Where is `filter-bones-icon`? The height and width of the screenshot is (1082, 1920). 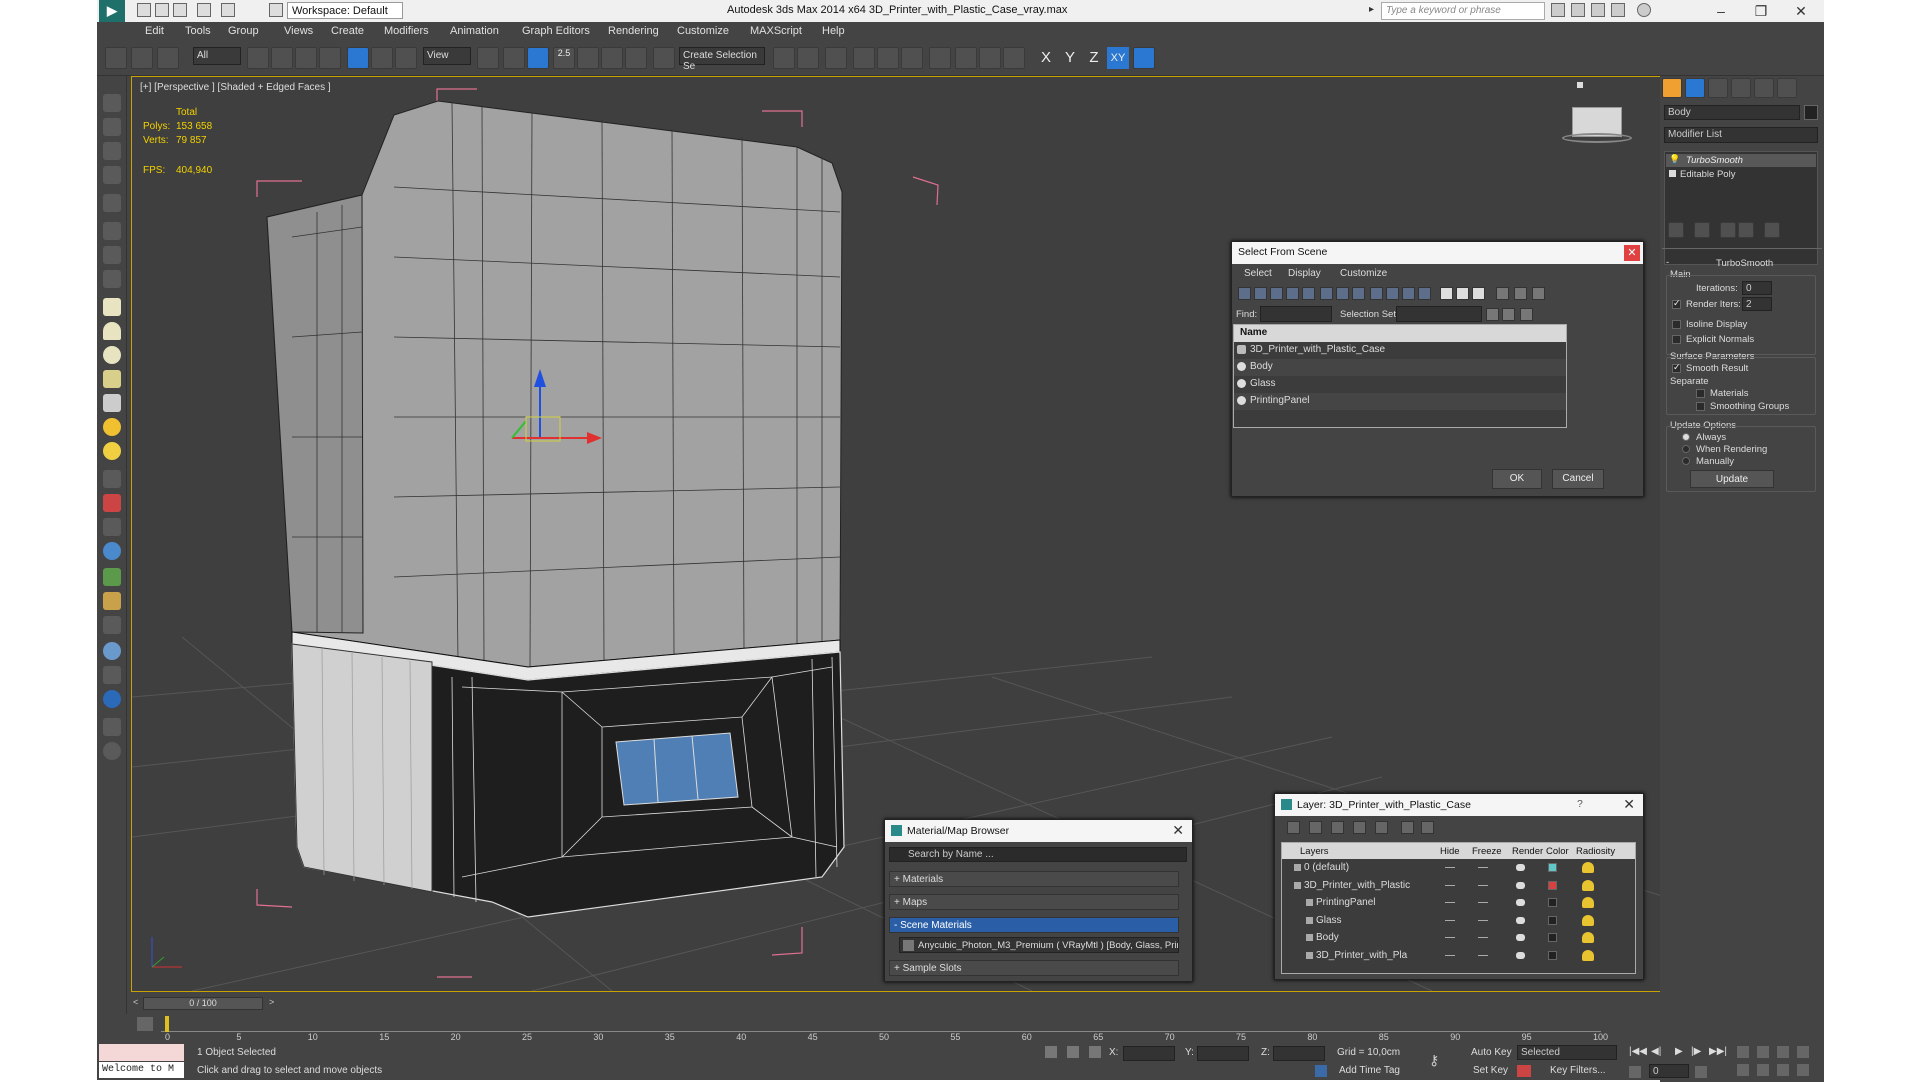 filter-bones-icon is located at coordinates (1376, 293).